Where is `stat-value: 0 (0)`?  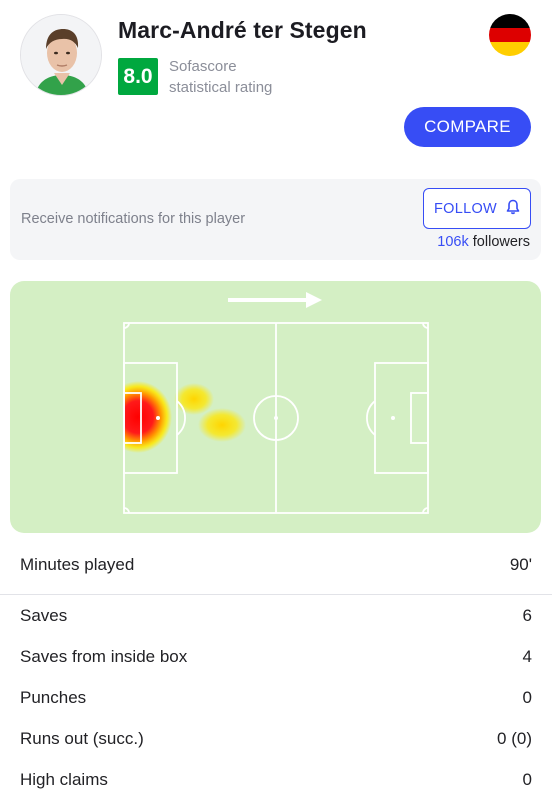
stat-value: 0 (0) is located at coordinates (514, 738).